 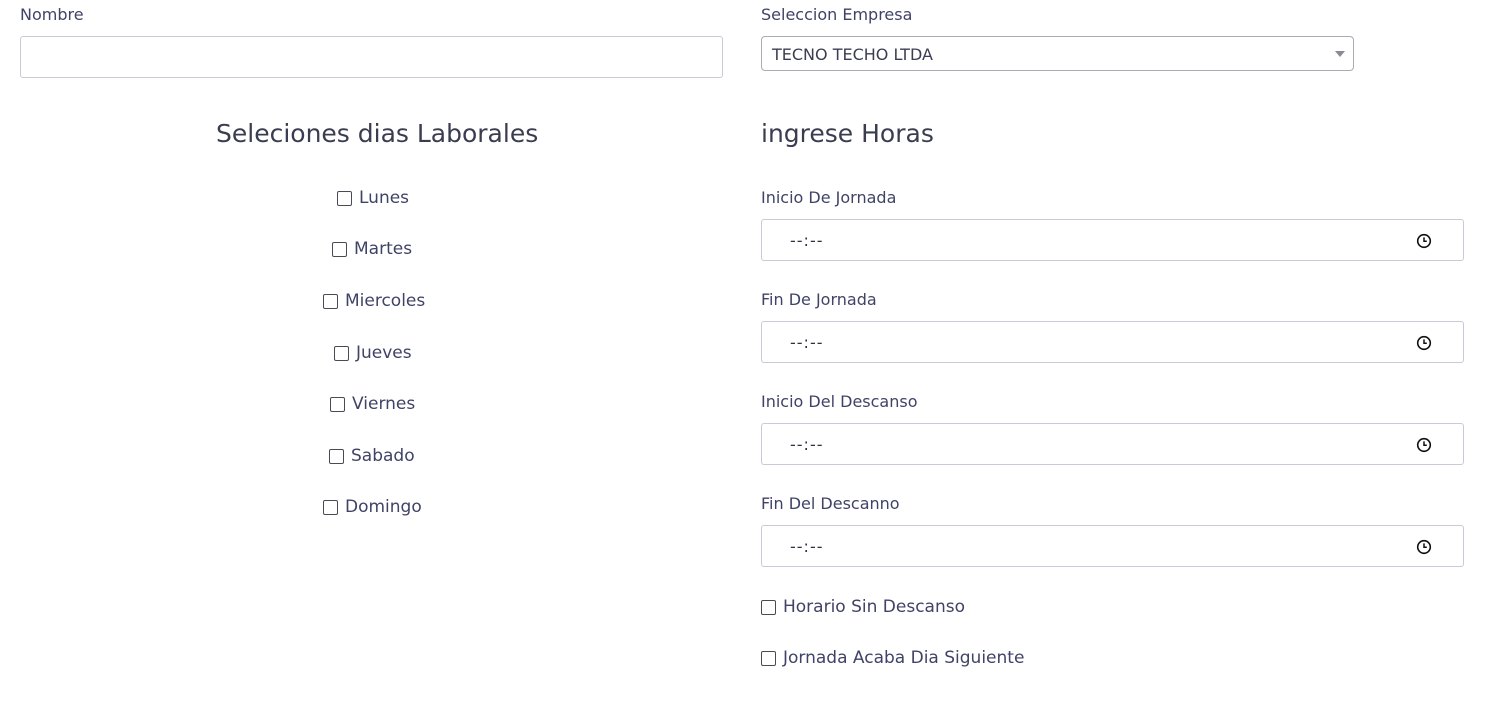 I want to click on checkbox-label-domingo: Domingo, so click(x=383, y=507).